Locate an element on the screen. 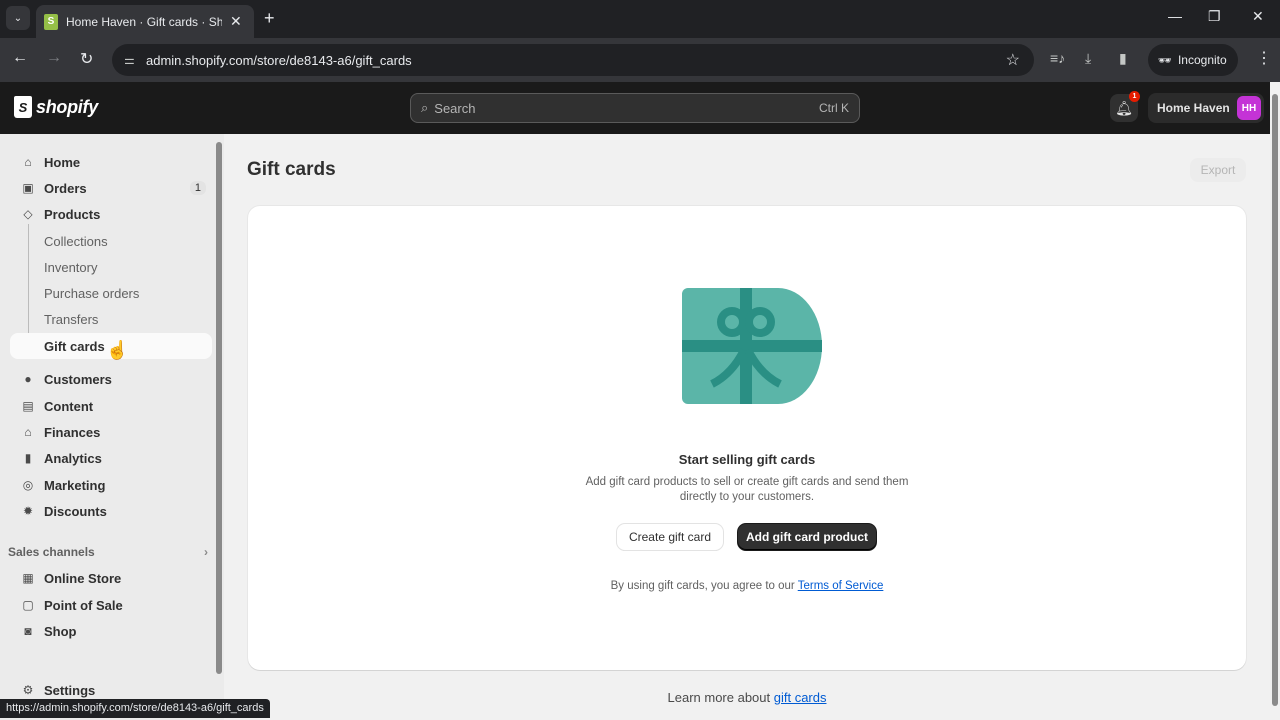  notifications-button: 🔔︎ 1 is located at coordinates (1125, 106).